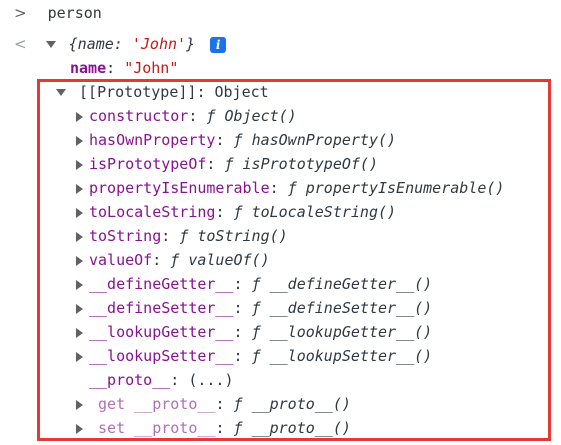  What do you see at coordinates (242, 236) in the screenshot?
I see `property-value: toString()` at bounding box center [242, 236].